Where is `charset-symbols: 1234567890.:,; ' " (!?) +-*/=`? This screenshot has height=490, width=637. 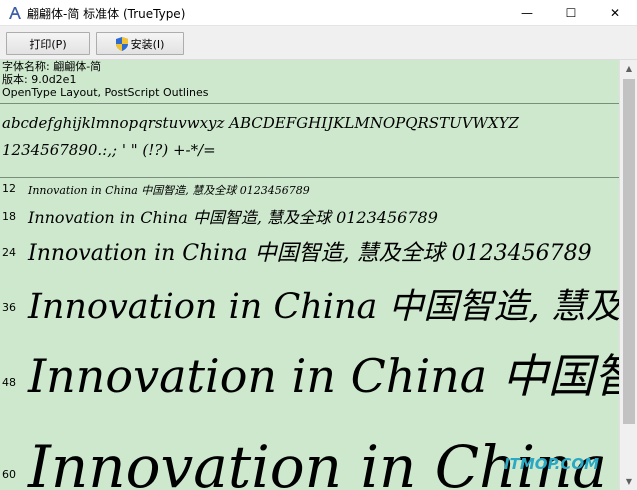 charset-symbols: 1234567890.:,; ' " (!?) +-*/= is located at coordinates (109, 150).